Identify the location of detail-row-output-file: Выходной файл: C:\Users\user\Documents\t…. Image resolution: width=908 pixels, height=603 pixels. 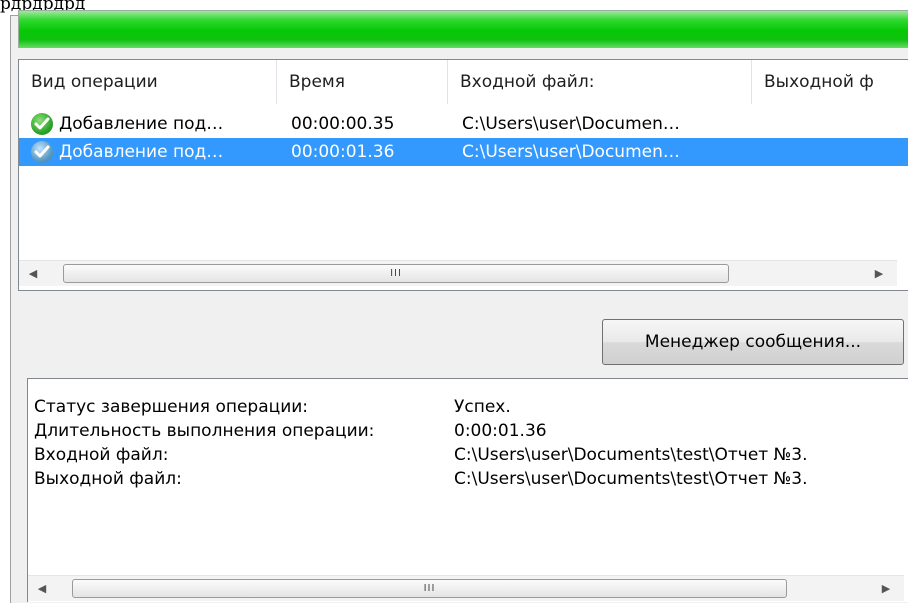
(469, 479).